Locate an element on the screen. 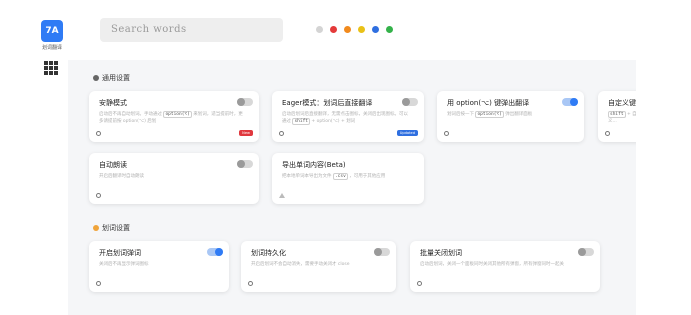  new-badge: New is located at coordinates (246, 133).